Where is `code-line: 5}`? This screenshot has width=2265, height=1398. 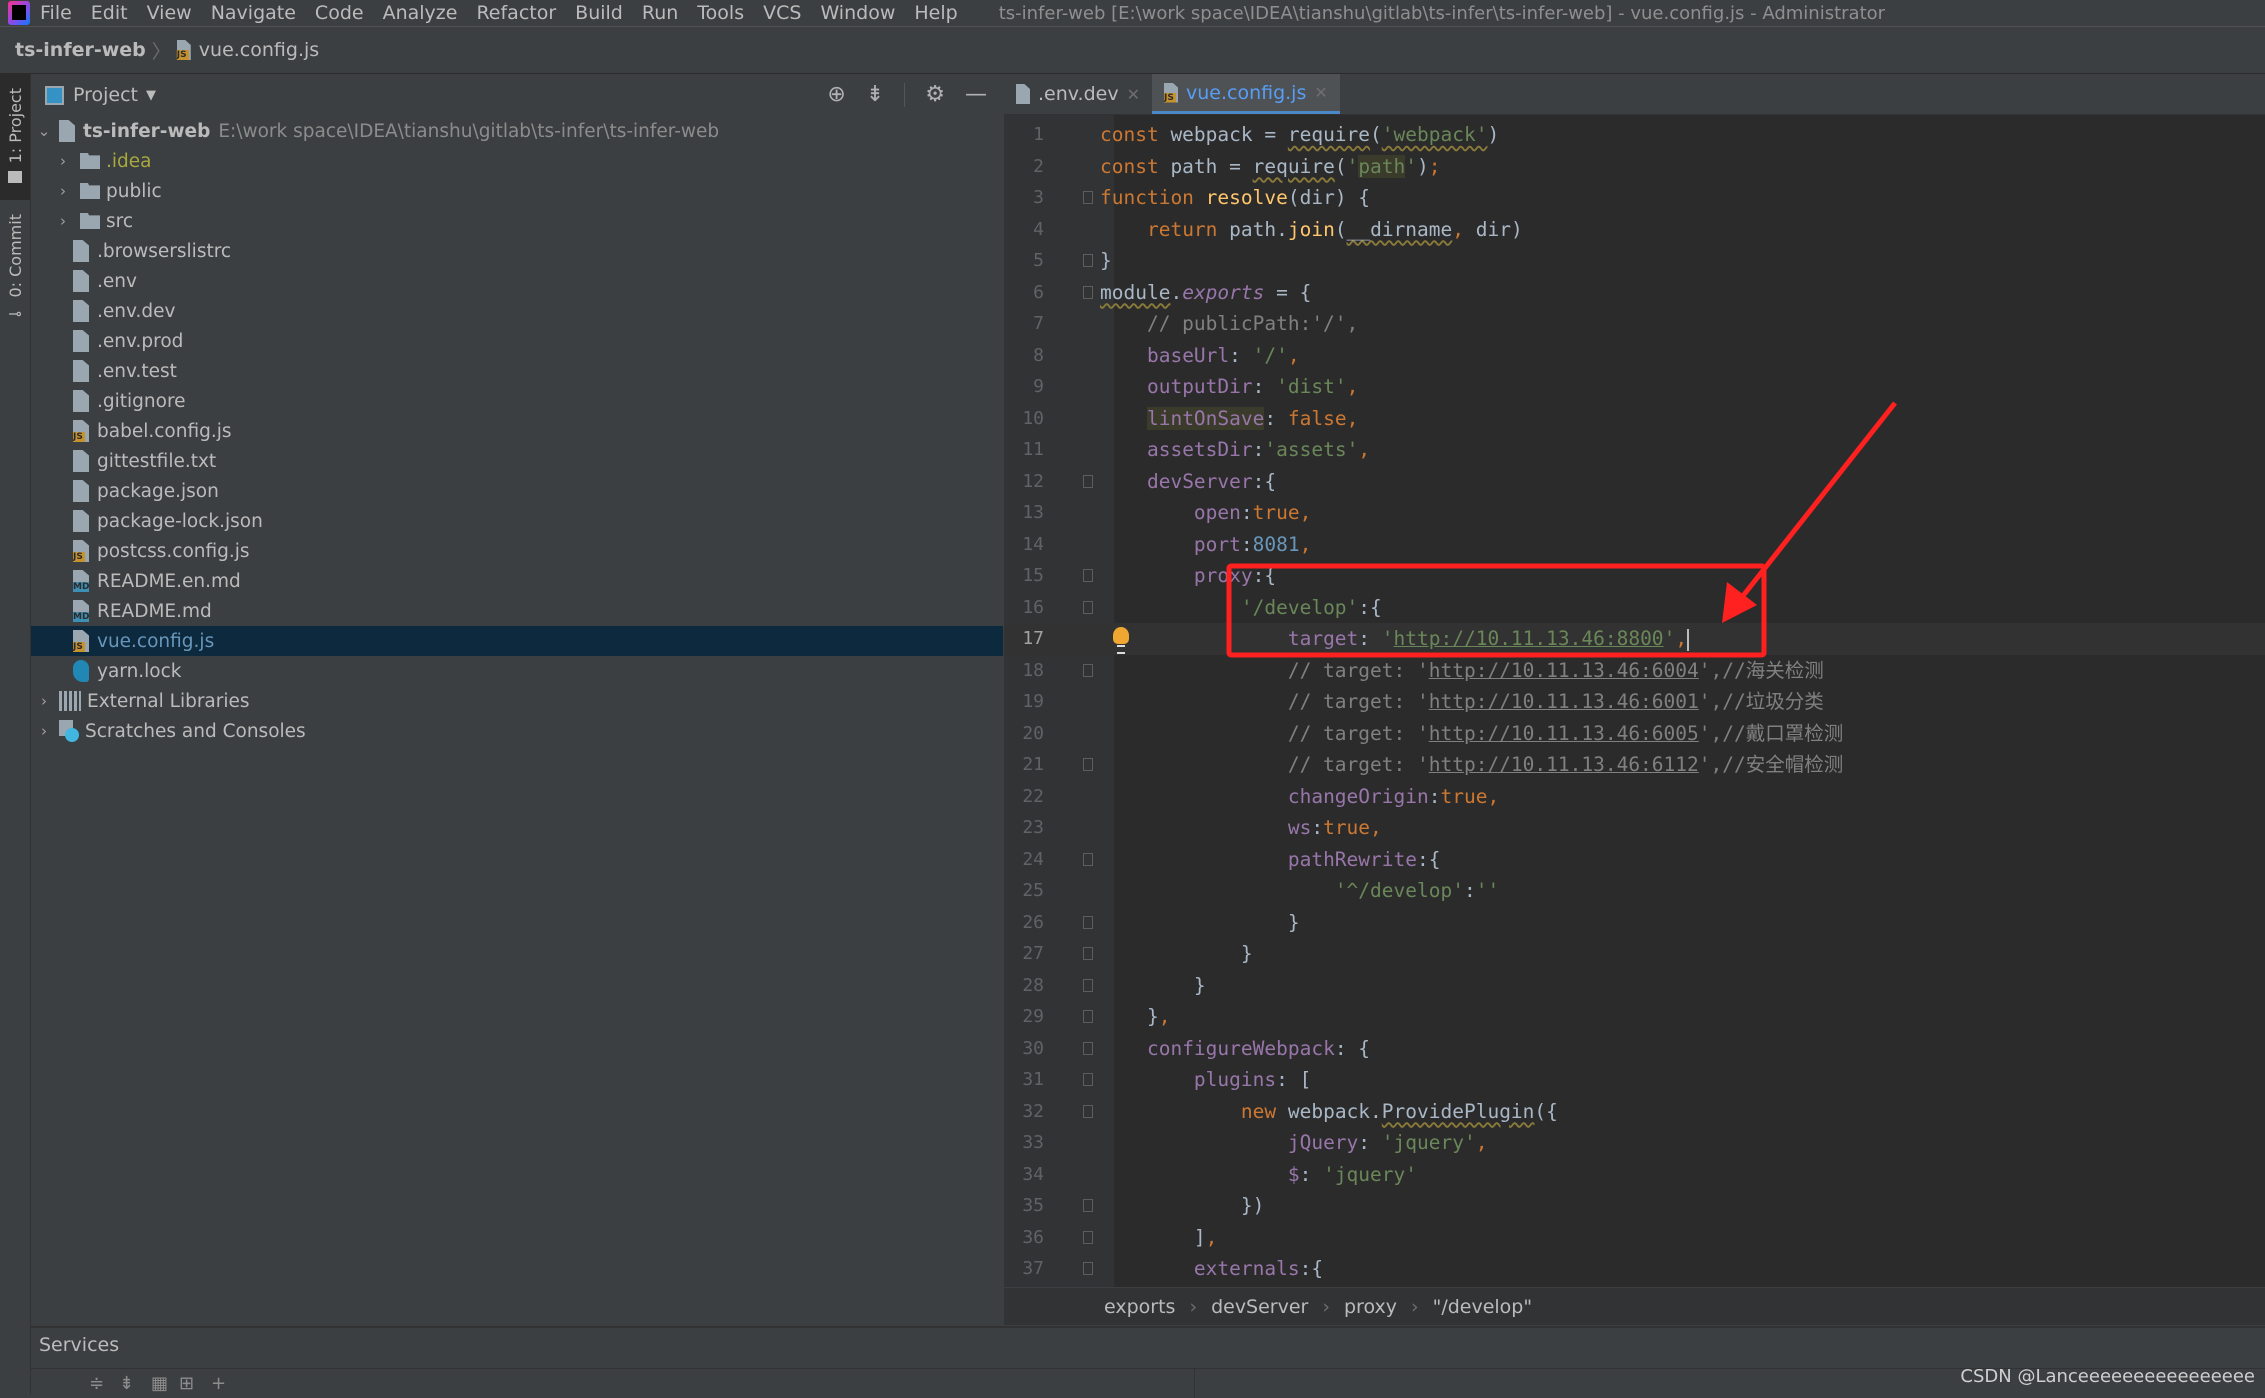 code-line: 5} is located at coordinates (1634, 261).